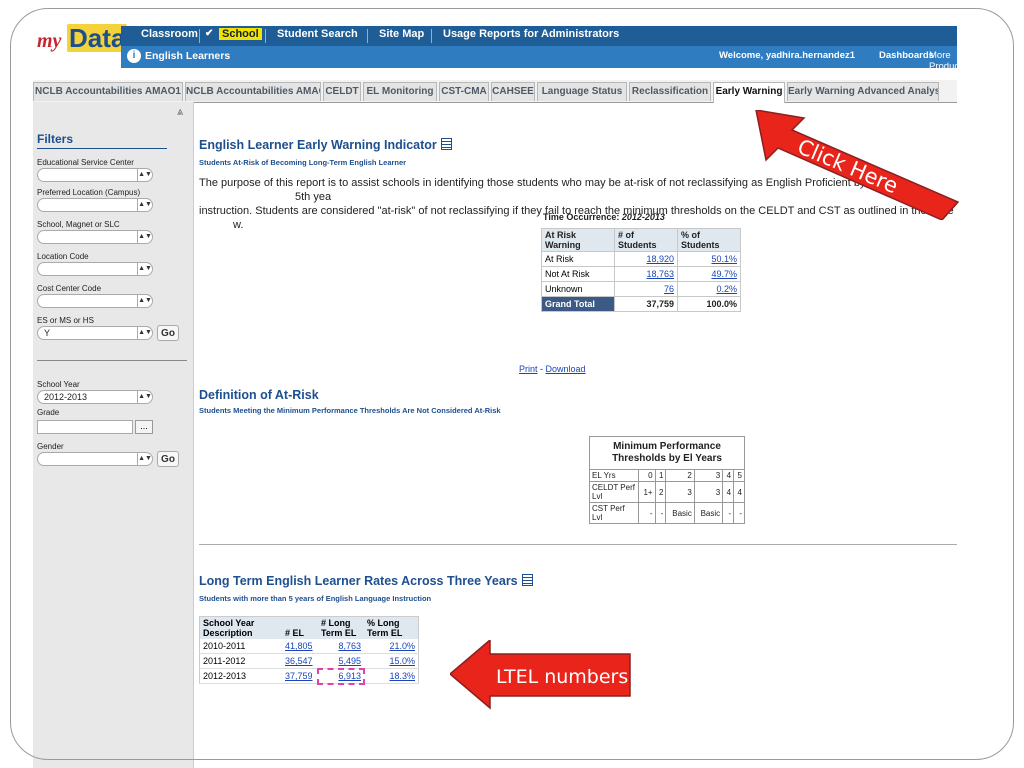  I want to click on filter-label: Grade, so click(48, 412).